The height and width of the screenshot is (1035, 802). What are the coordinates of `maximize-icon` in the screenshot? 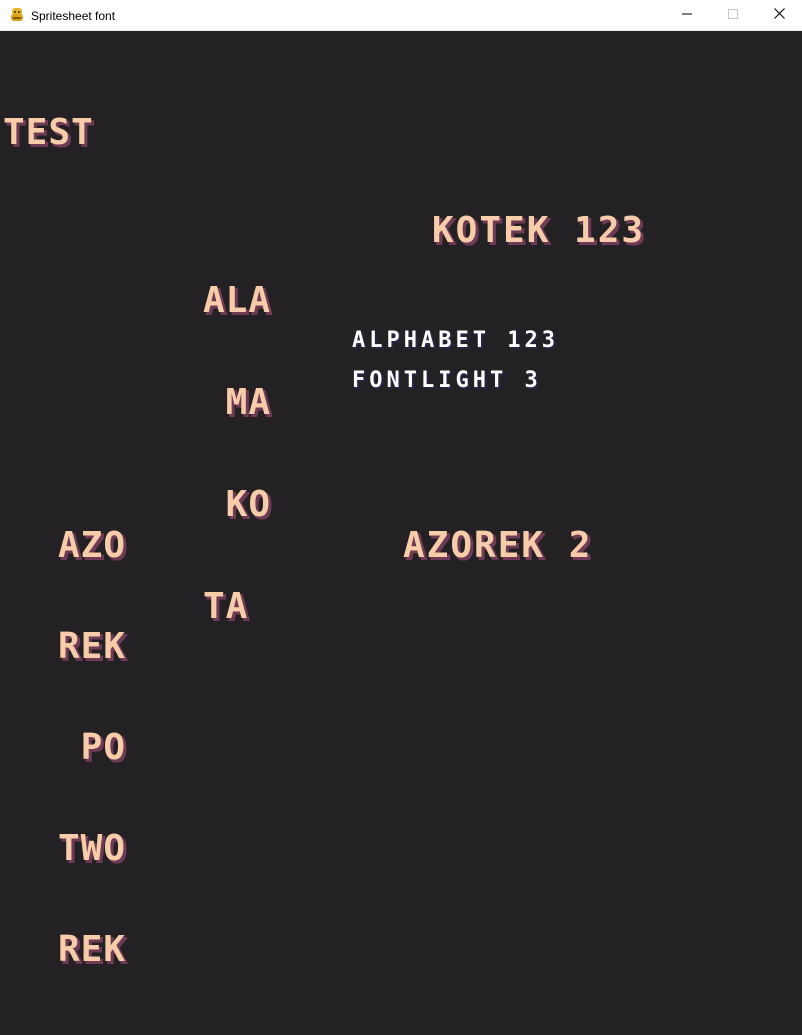 It's located at (733, 15).